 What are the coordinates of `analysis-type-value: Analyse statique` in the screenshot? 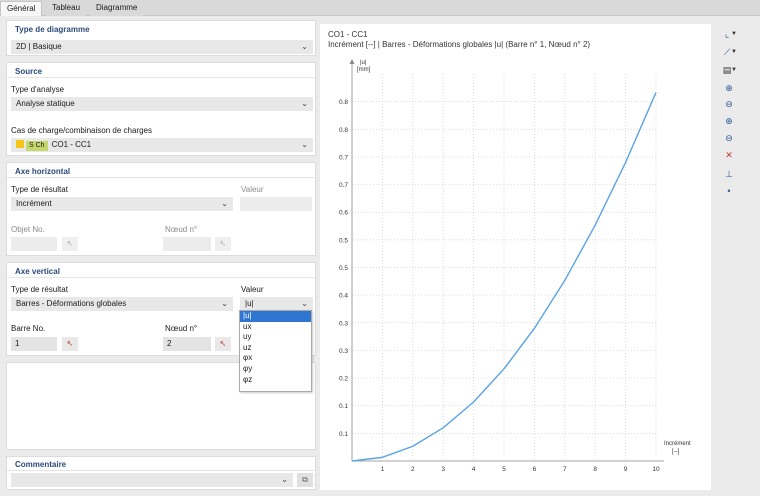 It's located at (45, 103).